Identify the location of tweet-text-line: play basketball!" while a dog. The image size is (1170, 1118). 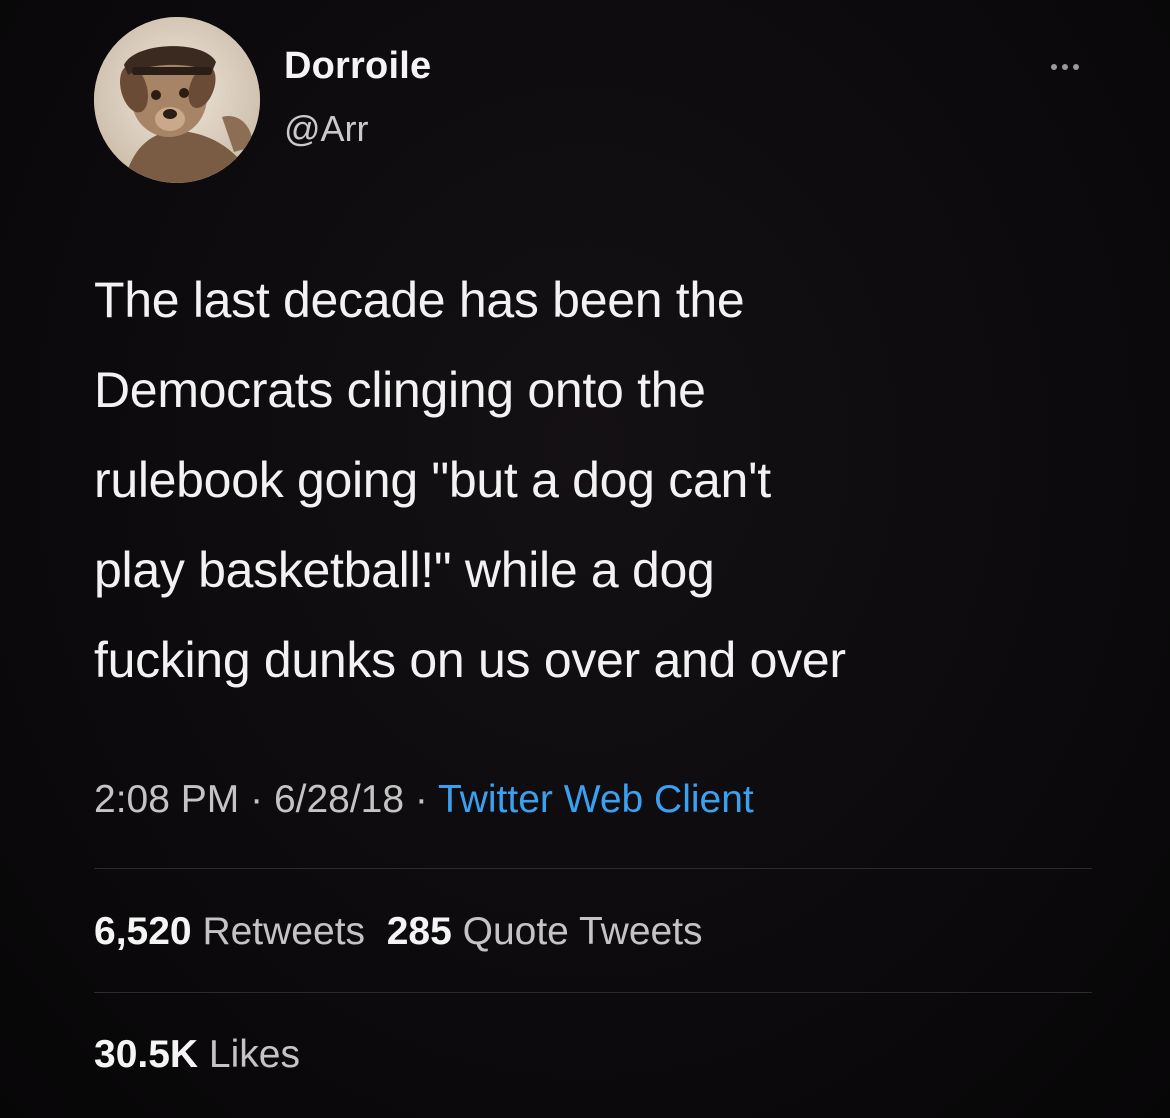
(404, 570).